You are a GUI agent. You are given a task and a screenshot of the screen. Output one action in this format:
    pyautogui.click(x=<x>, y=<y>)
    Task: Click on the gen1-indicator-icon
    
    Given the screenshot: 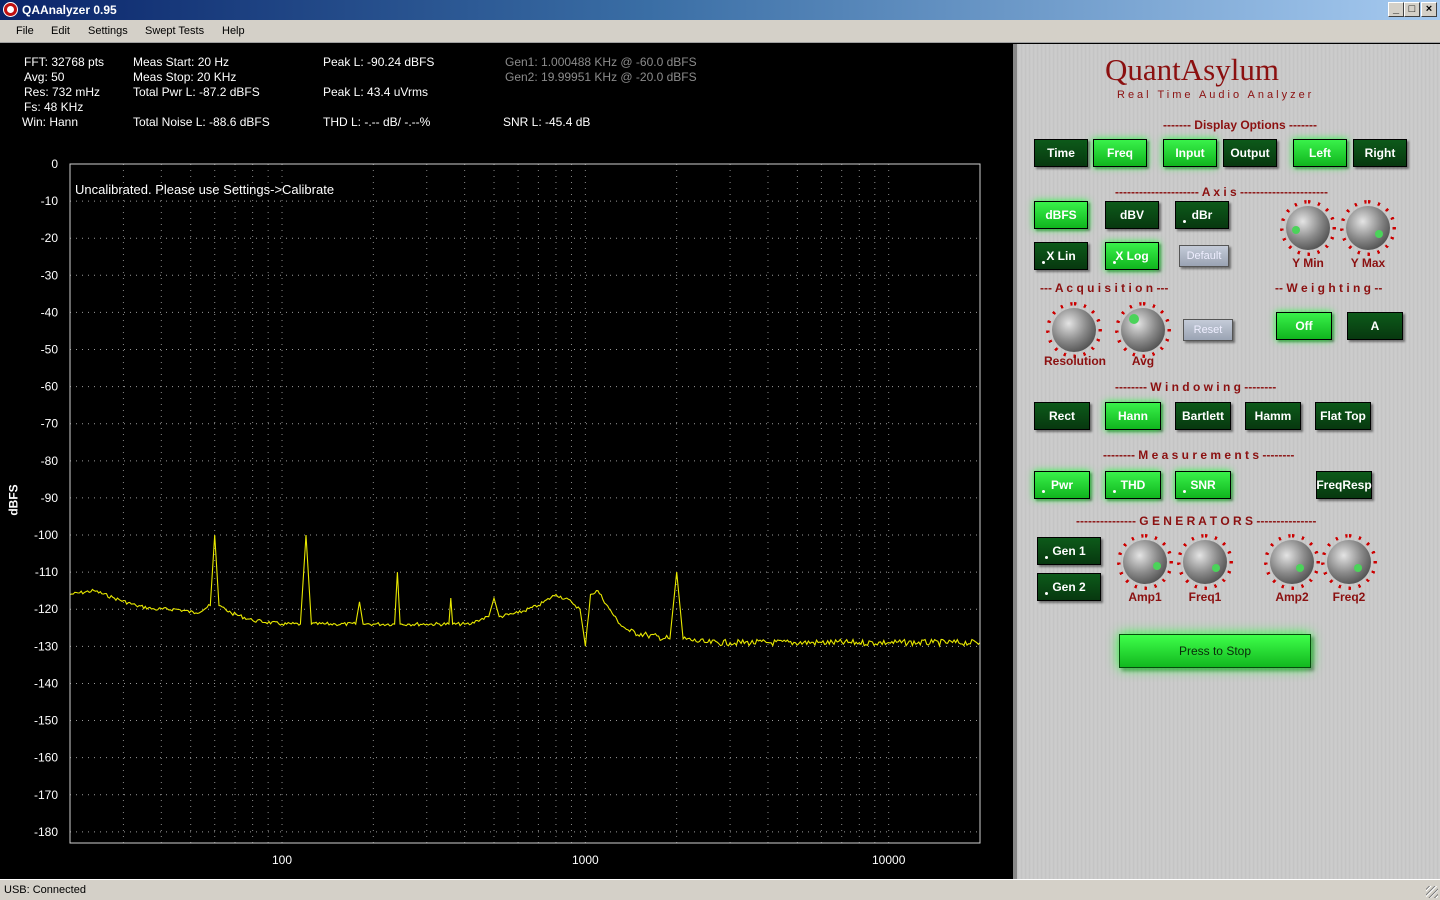 What is the action you would take?
    pyautogui.click(x=1046, y=557)
    